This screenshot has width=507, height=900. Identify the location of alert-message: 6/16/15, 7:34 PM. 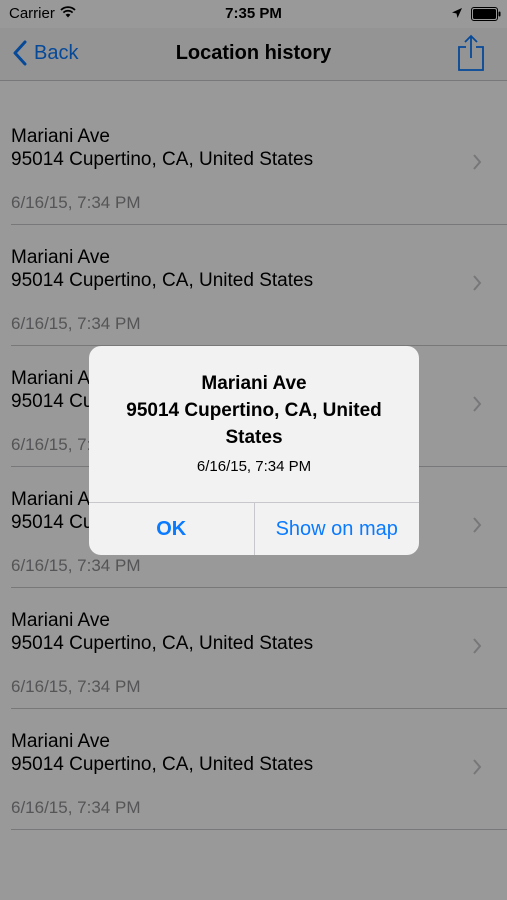
(254, 466).